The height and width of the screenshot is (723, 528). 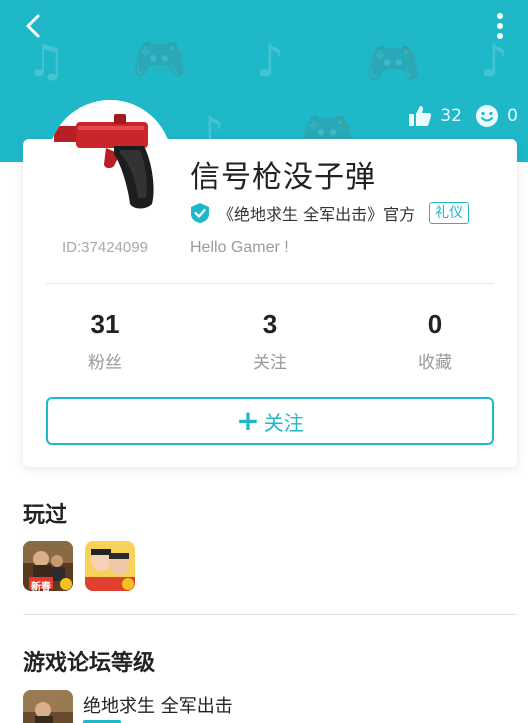 I want to click on more-options-button, so click(x=500, y=26).